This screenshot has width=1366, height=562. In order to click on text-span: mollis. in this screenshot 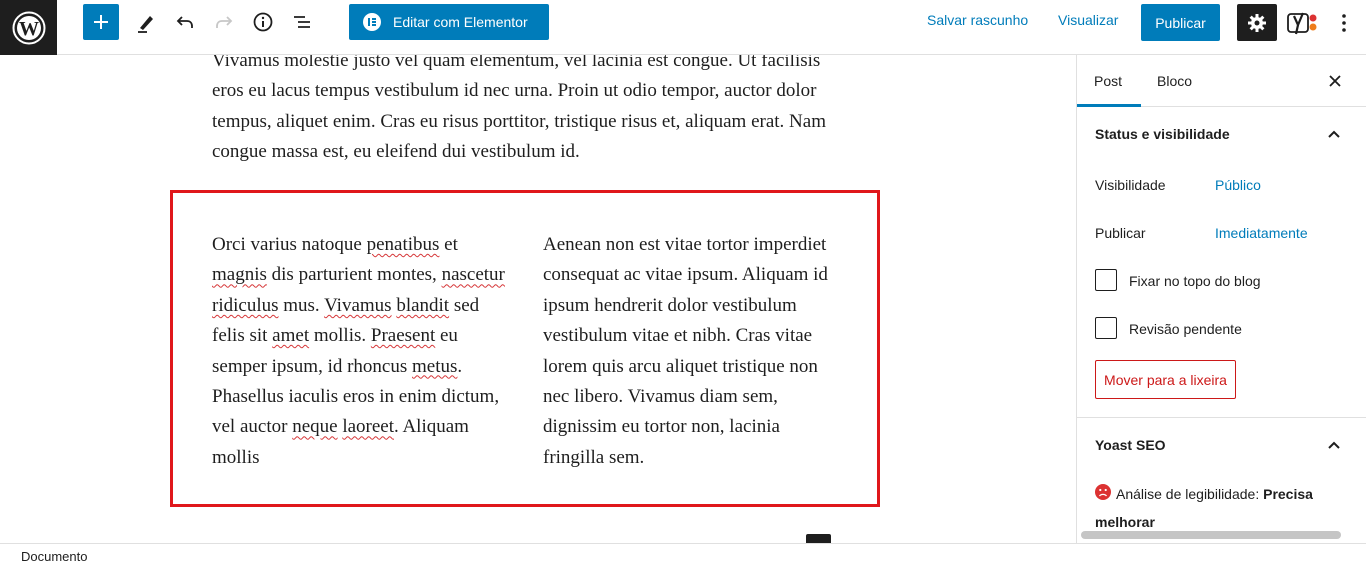, I will do `click(340, 336)`.